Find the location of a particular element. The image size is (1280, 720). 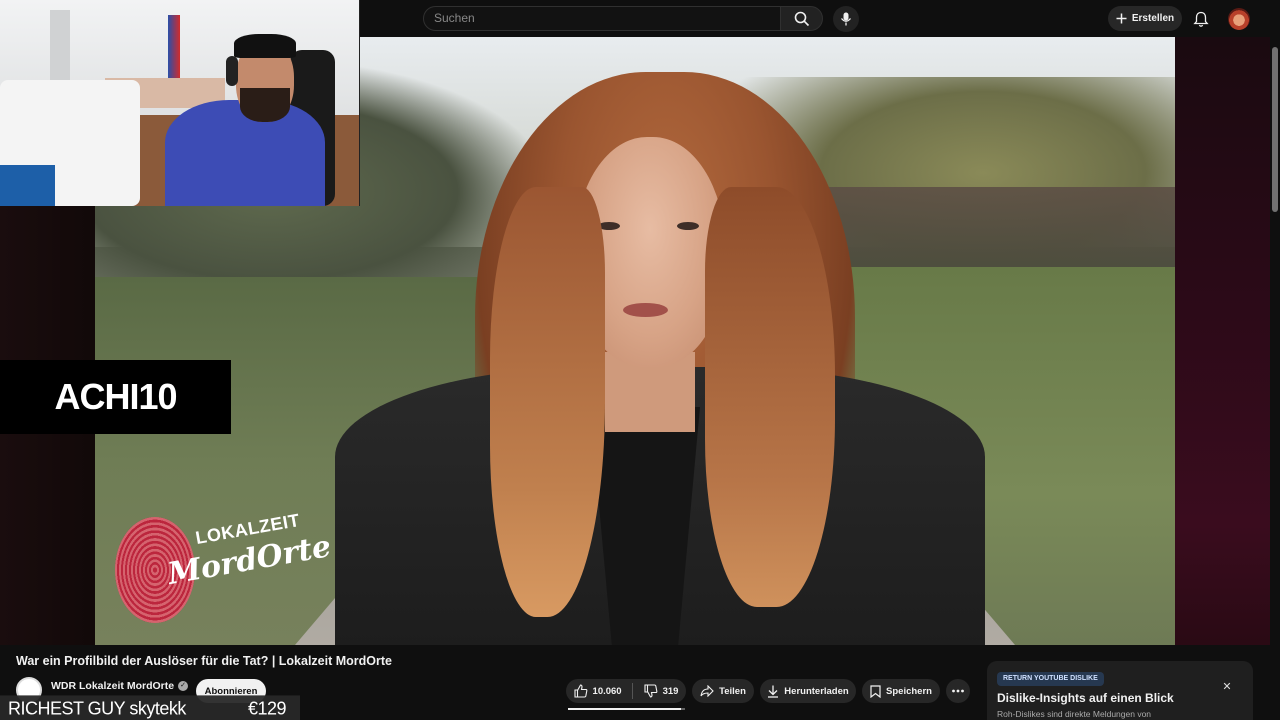

ticker-amount: €129 is located at coordinates (267, 707).